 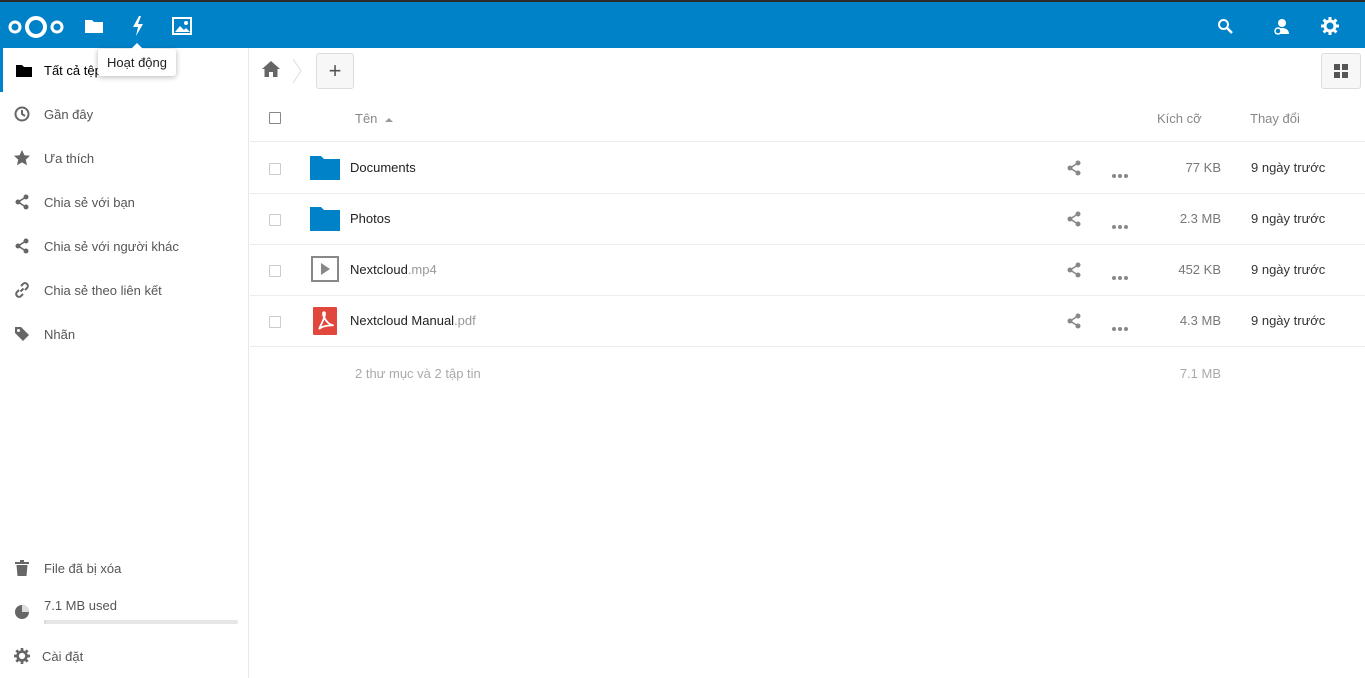 I want to click on file-name: Nextcloud Manual.pdf, so click(x=413, y=320).